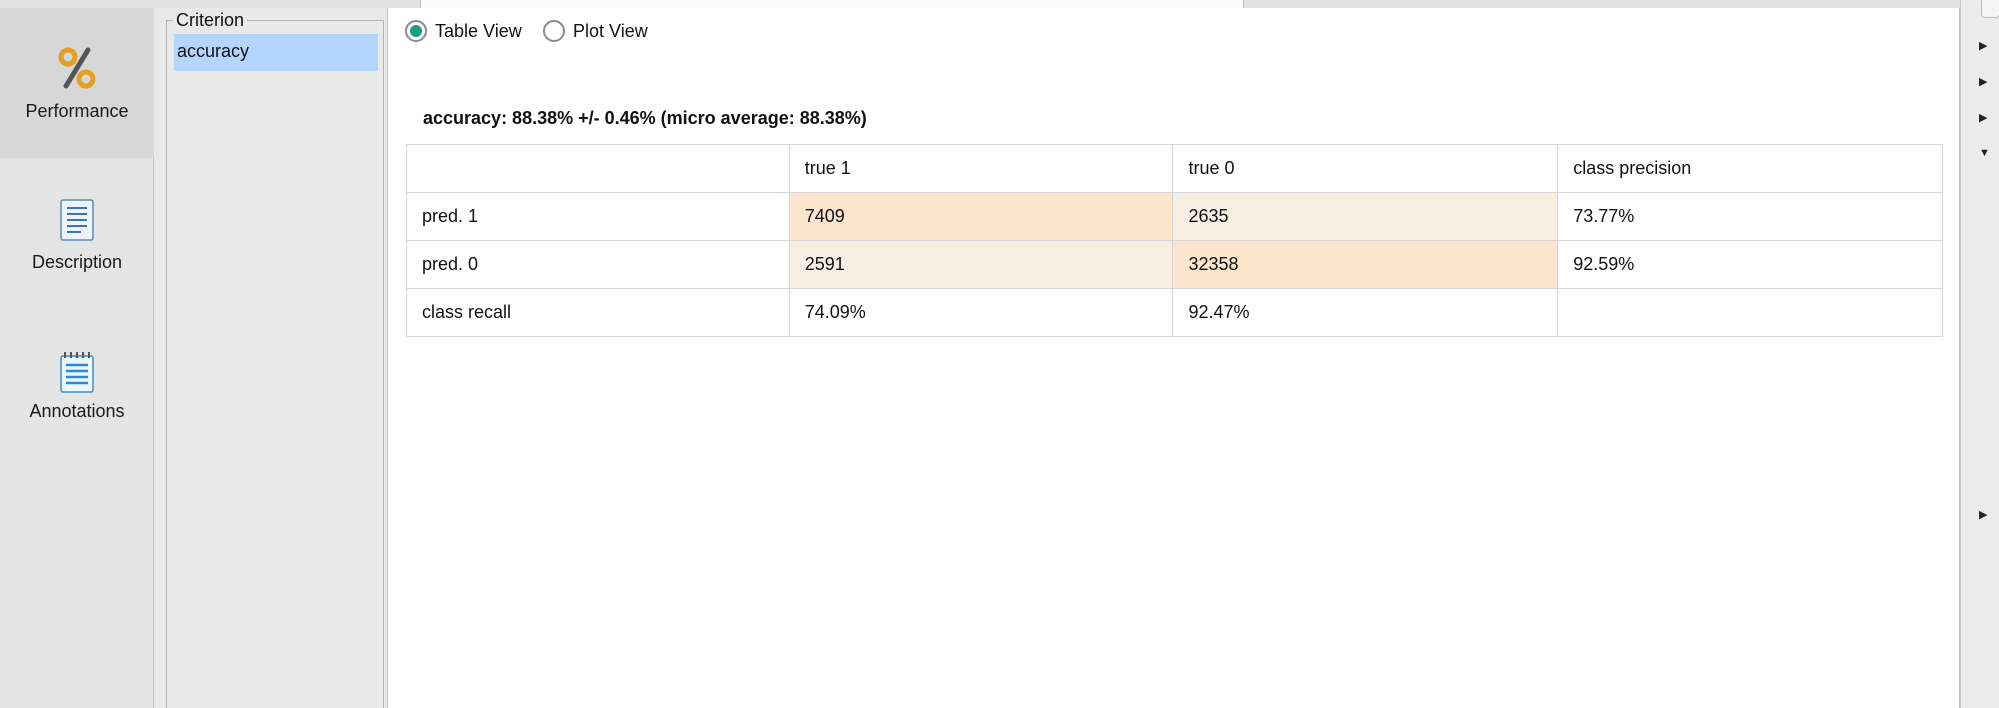 The image size is (1999, 708). I want to click on notepad-icon, so click(77, 372).